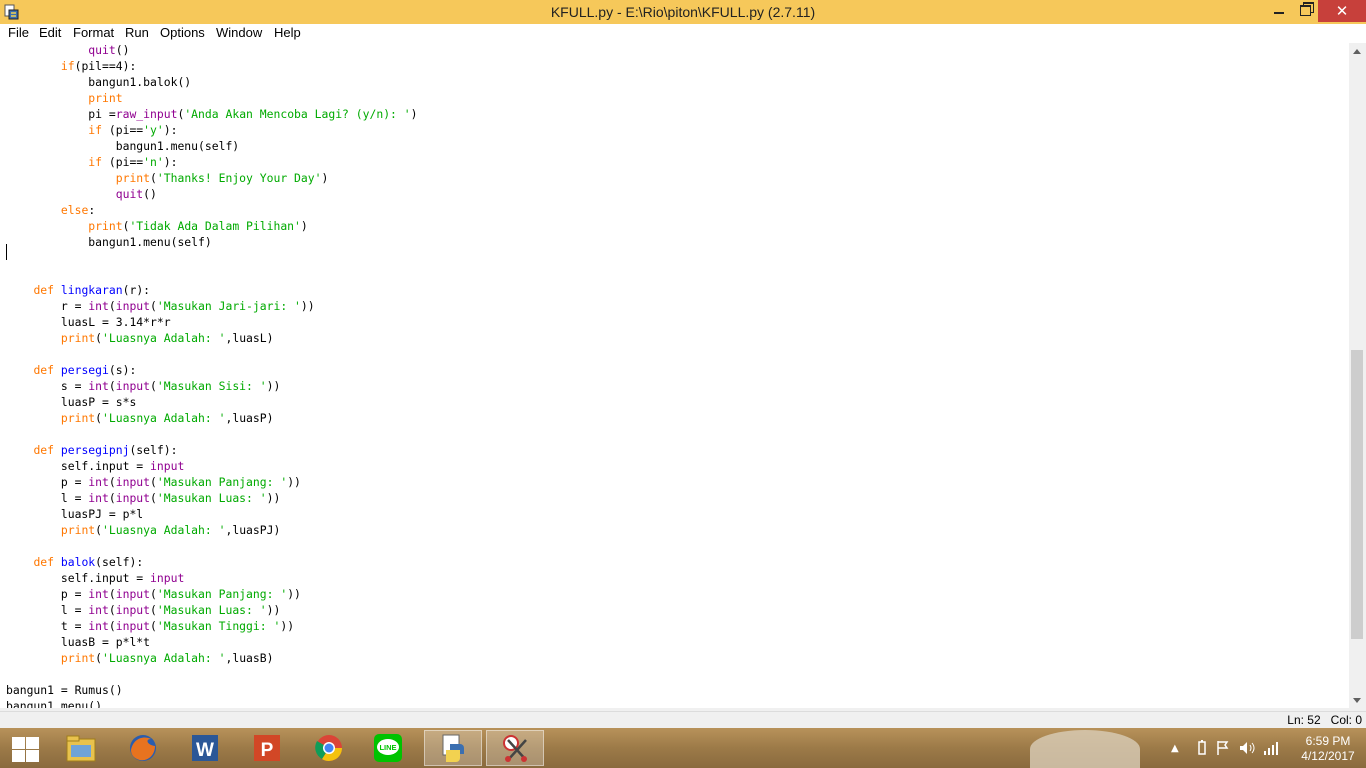 The width and height of the screenshot is (1366, 768). Describe the element at coordinates (137, 32) in the screenshot. I see `menu-run: Run` at that location.